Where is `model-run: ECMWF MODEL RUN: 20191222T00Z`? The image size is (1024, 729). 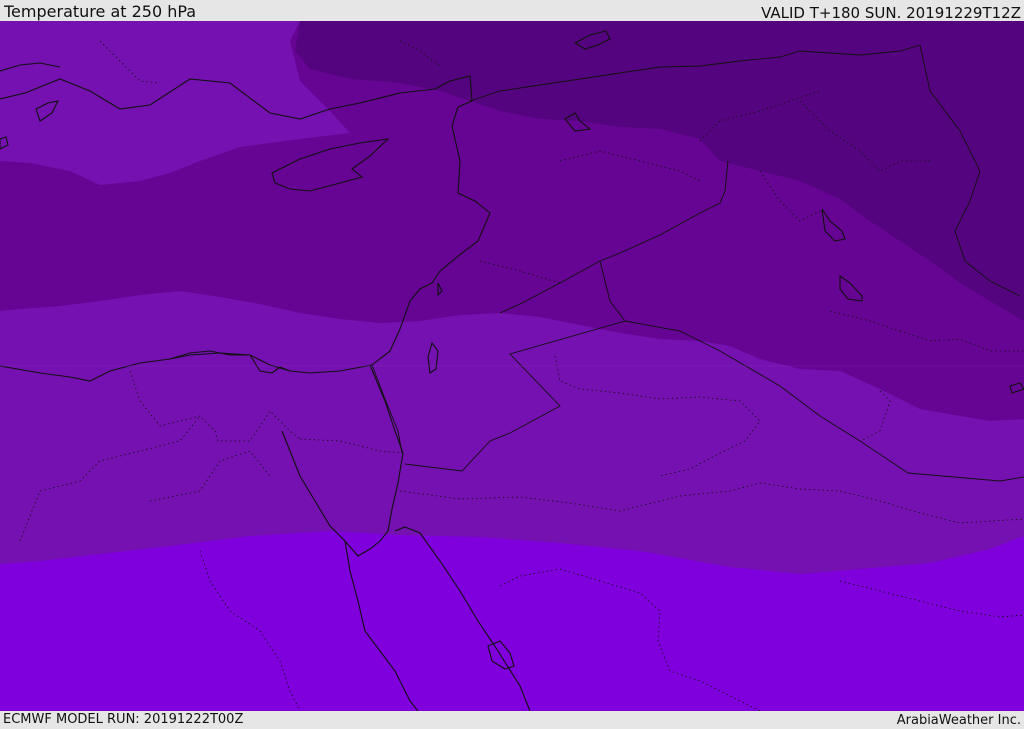
model-run: ECMWF MODEL RUN: 20191222T00Z is located at coordinates (123, 719).